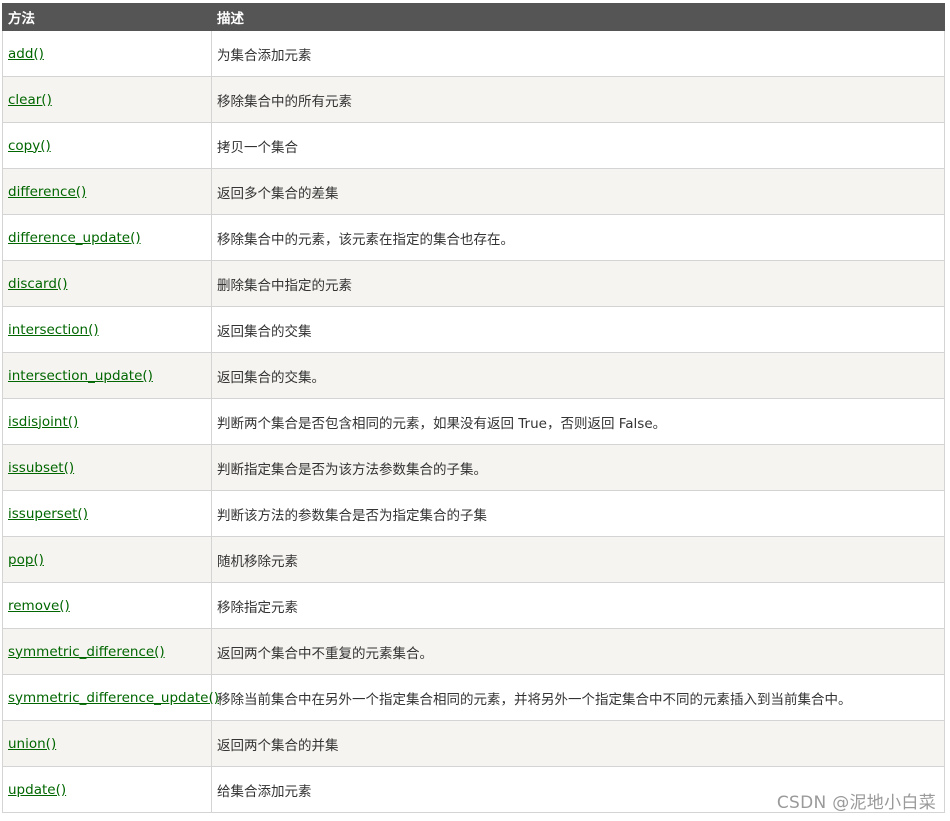 The image size is (950, 821). Describe the element at coordinates (578, 17) in the screenshot. I see `header-description: 描述` at that location.